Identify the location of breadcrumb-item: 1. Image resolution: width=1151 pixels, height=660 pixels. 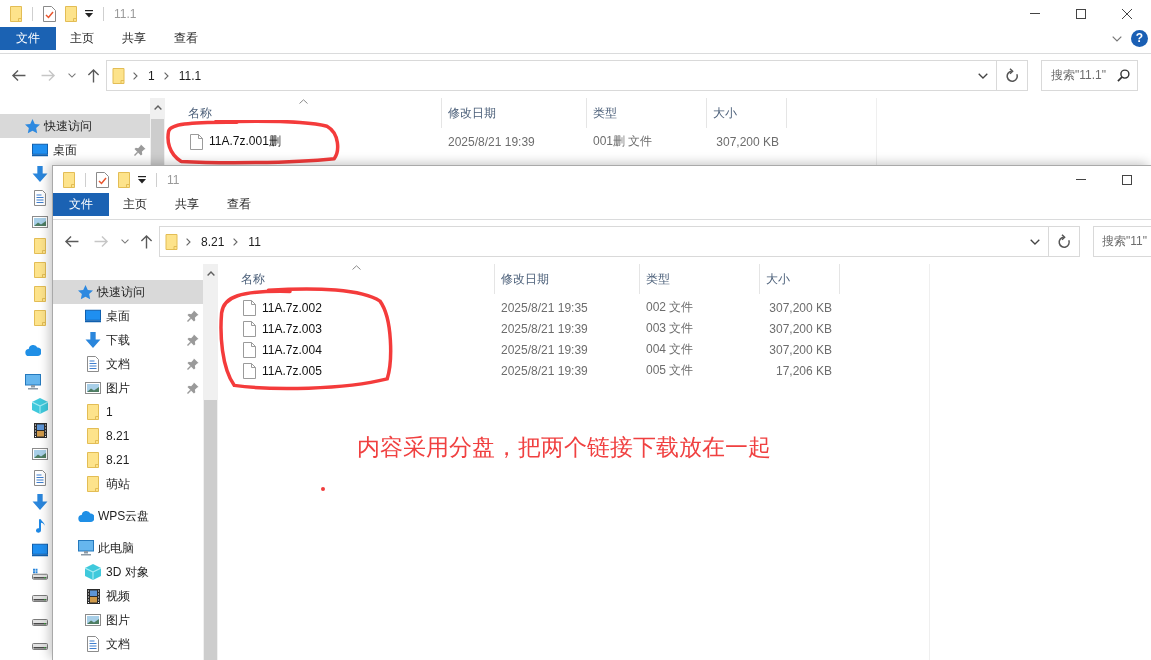
(151, 75).